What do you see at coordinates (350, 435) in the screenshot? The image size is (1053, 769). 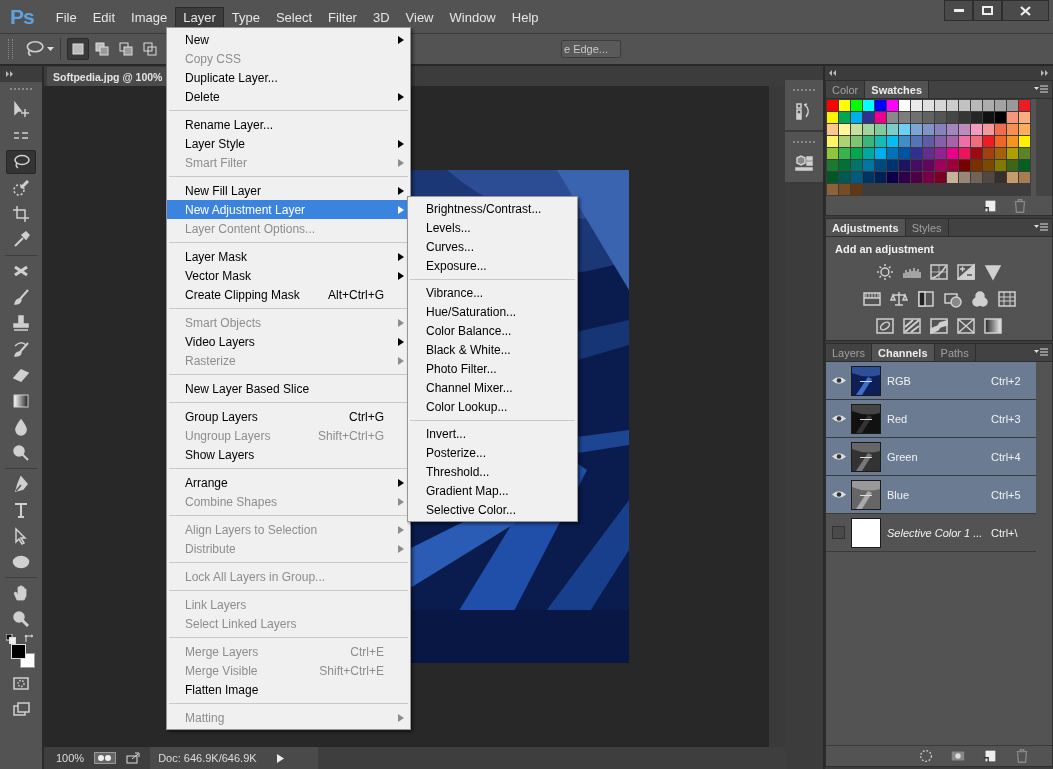 I see `shortcut-label: Shift+Ctrl+G` at bounding box center [350, 435].